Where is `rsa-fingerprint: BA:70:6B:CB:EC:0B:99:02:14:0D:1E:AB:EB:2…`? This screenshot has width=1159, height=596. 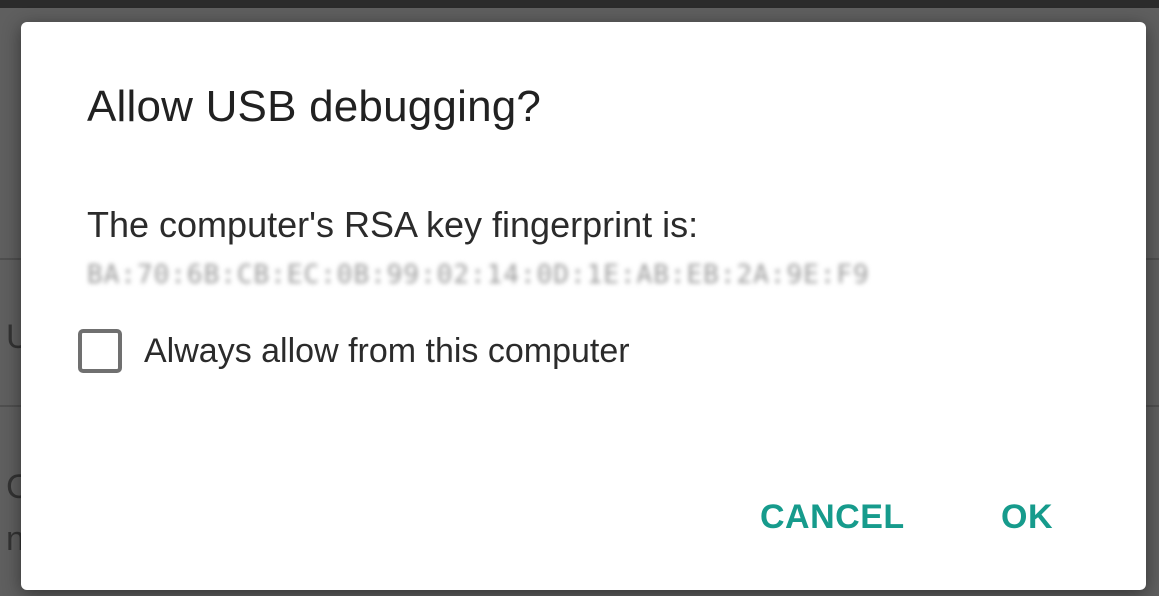 rsa-fingerprint: BA:70:6B:CB:EC:0B:99:02:14:0D:1E:AB:EB:2… is located at coordinates (478, 275).